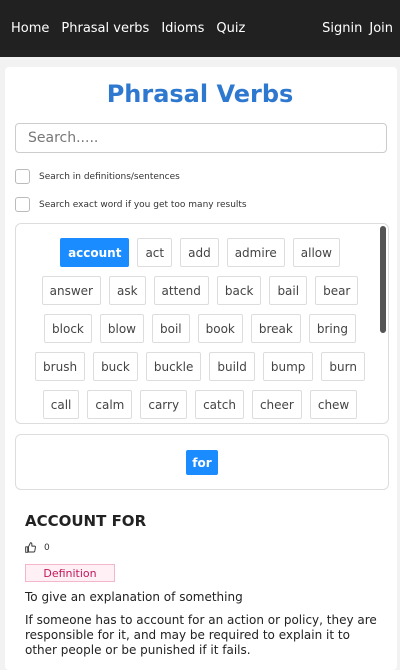 The height and width of the screenshot is (670, 400). I want to click on verb-chip-boil: boil, so click(170, 328).